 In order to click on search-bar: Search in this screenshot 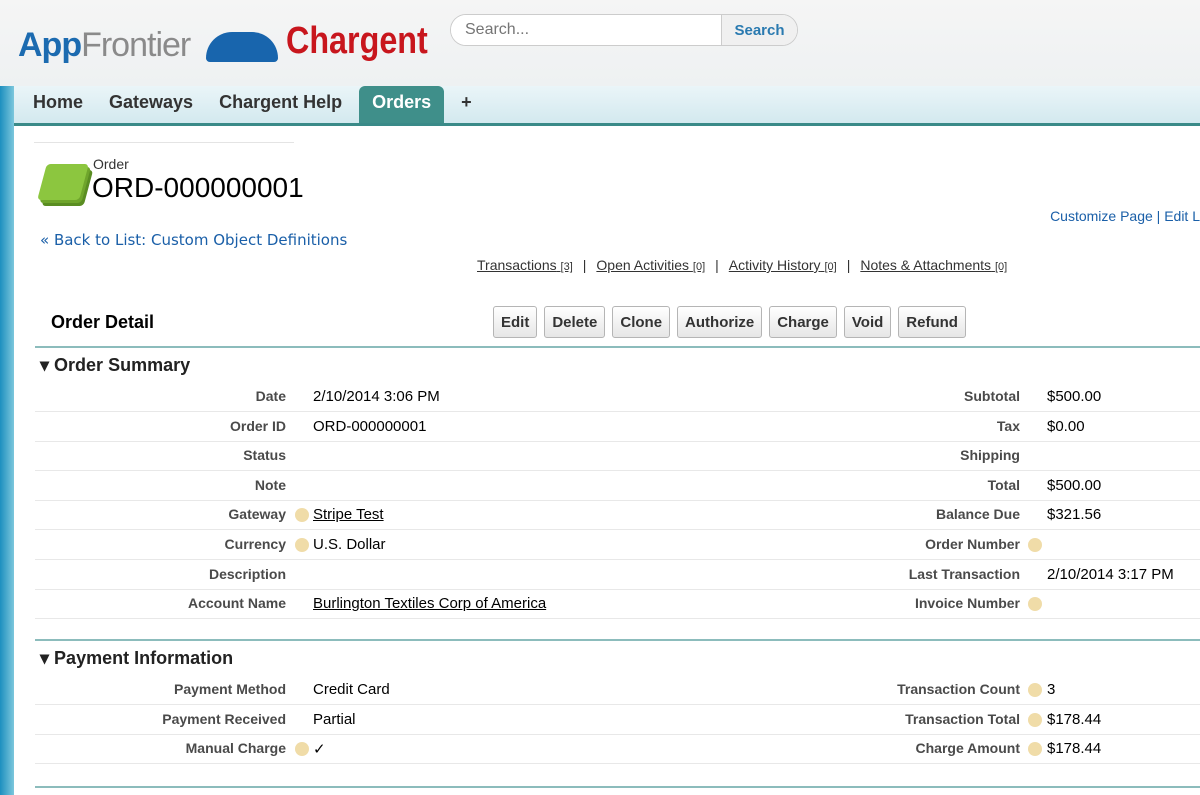, I will do `click(624, 30)`.